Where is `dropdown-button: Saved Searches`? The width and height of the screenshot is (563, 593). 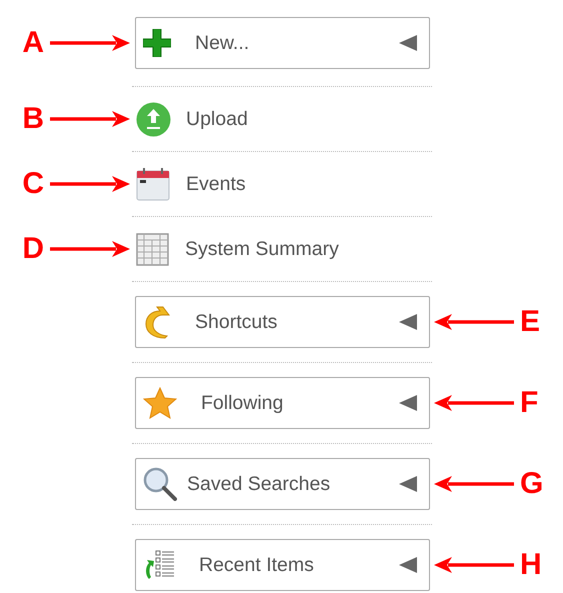 dropdown-button: Saved Searches is located at coordinates (282, 484).